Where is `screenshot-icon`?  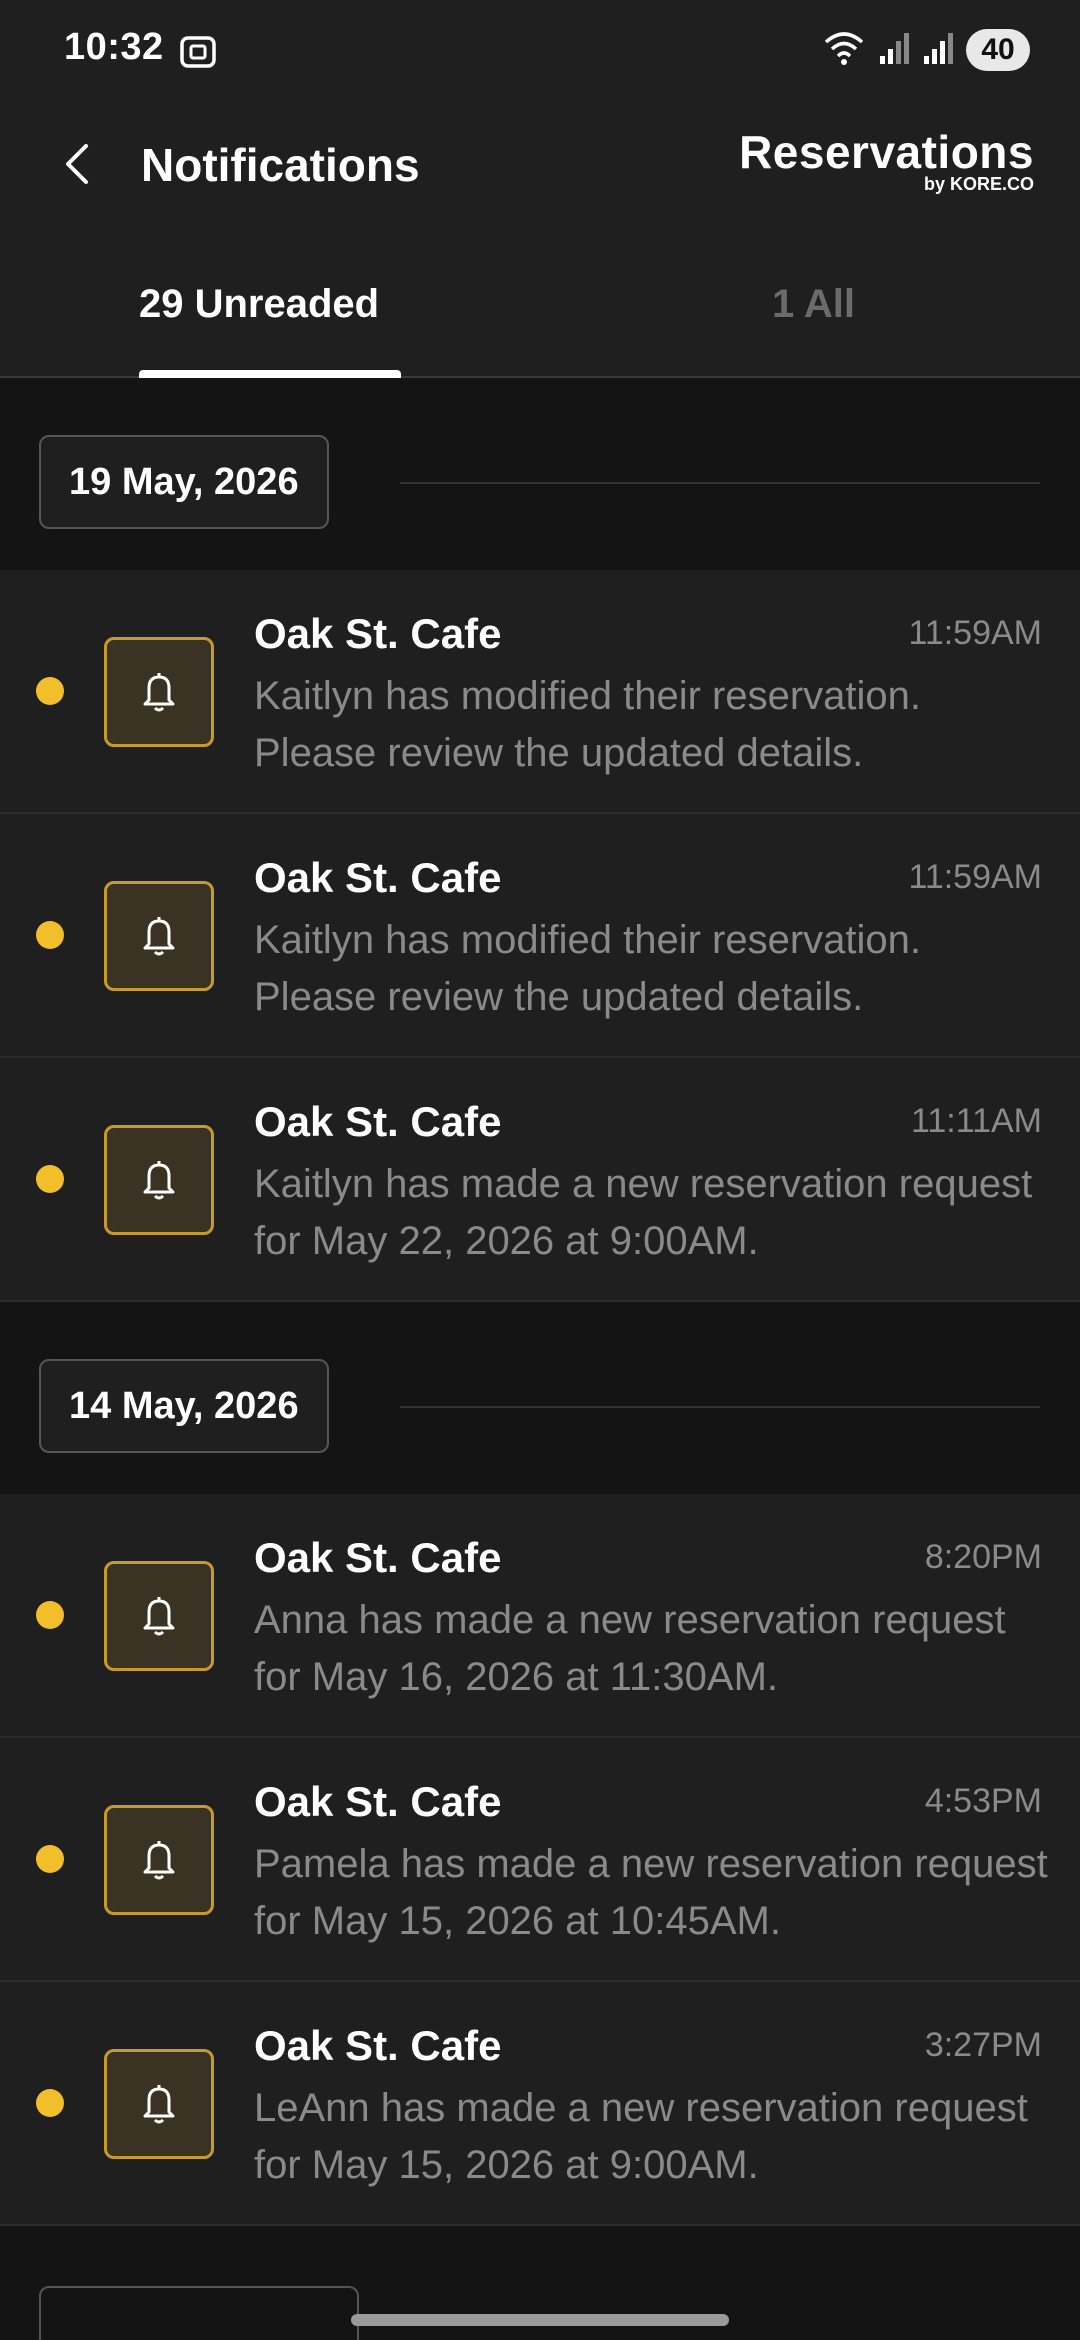 screenshot-icon is located at coordinates (198, 52).